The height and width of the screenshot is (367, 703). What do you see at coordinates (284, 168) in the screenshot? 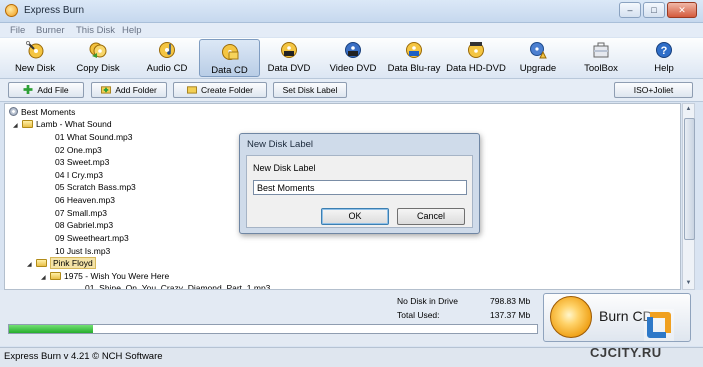
I see `dialog-prompt: New Disk Label` at bounding box center [284, 168].